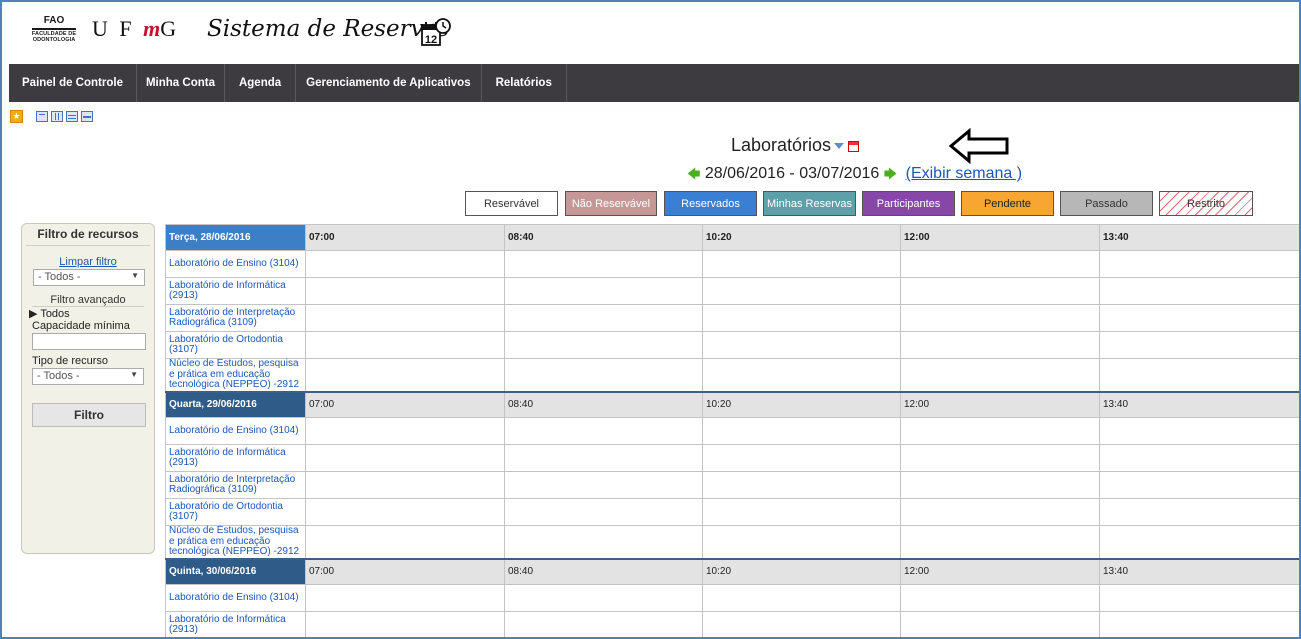 This screenshot has width=1301, height=639. Describe the element at coordinates (88, 262) in the screenshot. I see `clear-filter-link: Limpar filtro` at that location.